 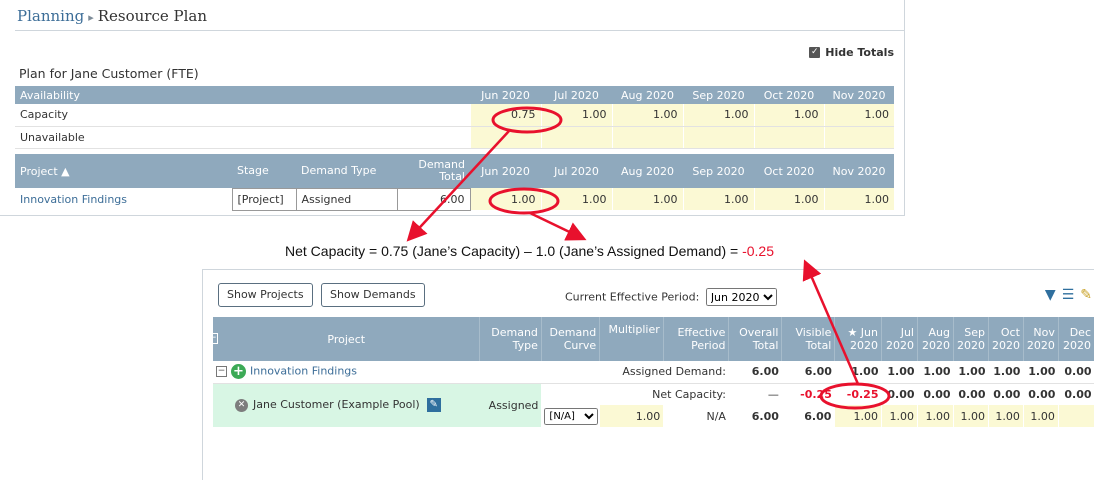 I want to click on demand-month-cell, so click(x=1075, y=416).